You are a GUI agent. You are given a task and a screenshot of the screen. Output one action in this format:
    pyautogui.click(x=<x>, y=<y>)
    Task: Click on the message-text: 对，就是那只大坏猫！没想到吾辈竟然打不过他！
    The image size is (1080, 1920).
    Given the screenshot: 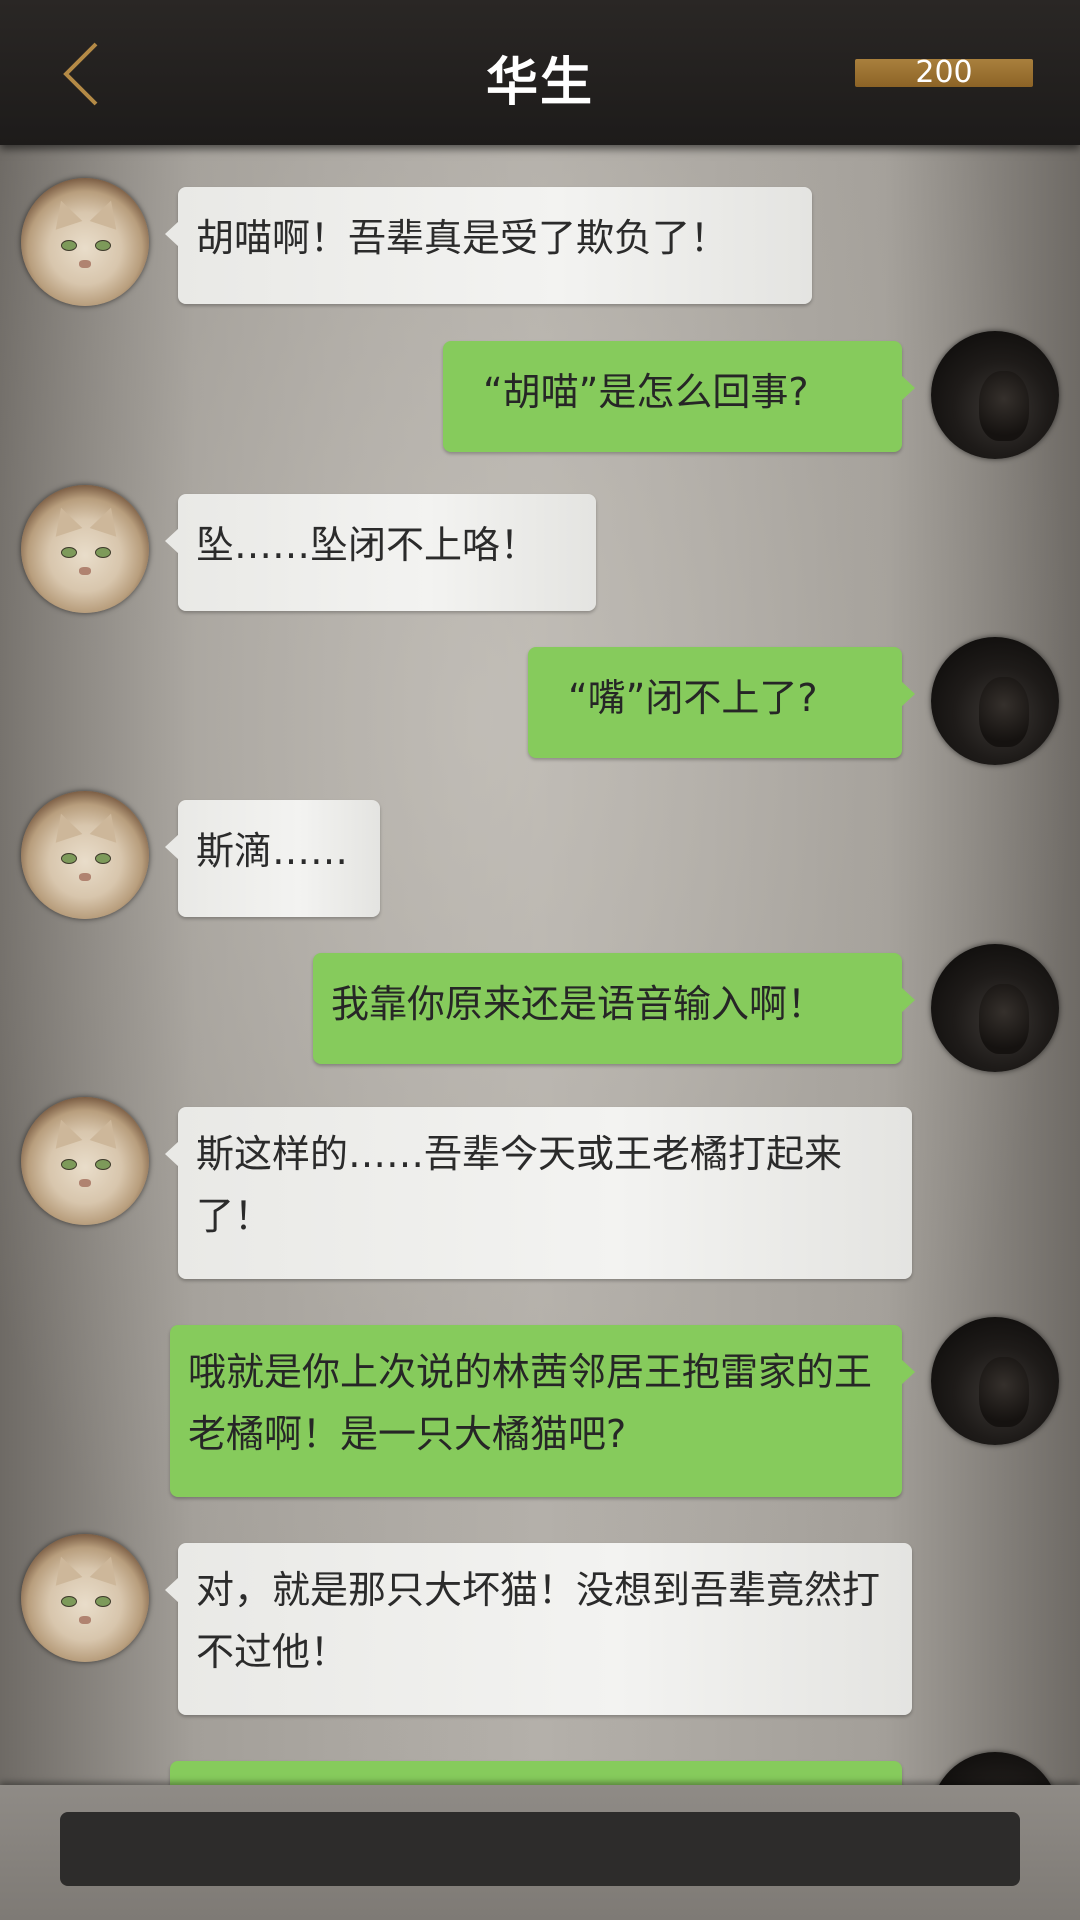 What is the action you would take?
    pyautogui.click(x=538, y=1621)
    